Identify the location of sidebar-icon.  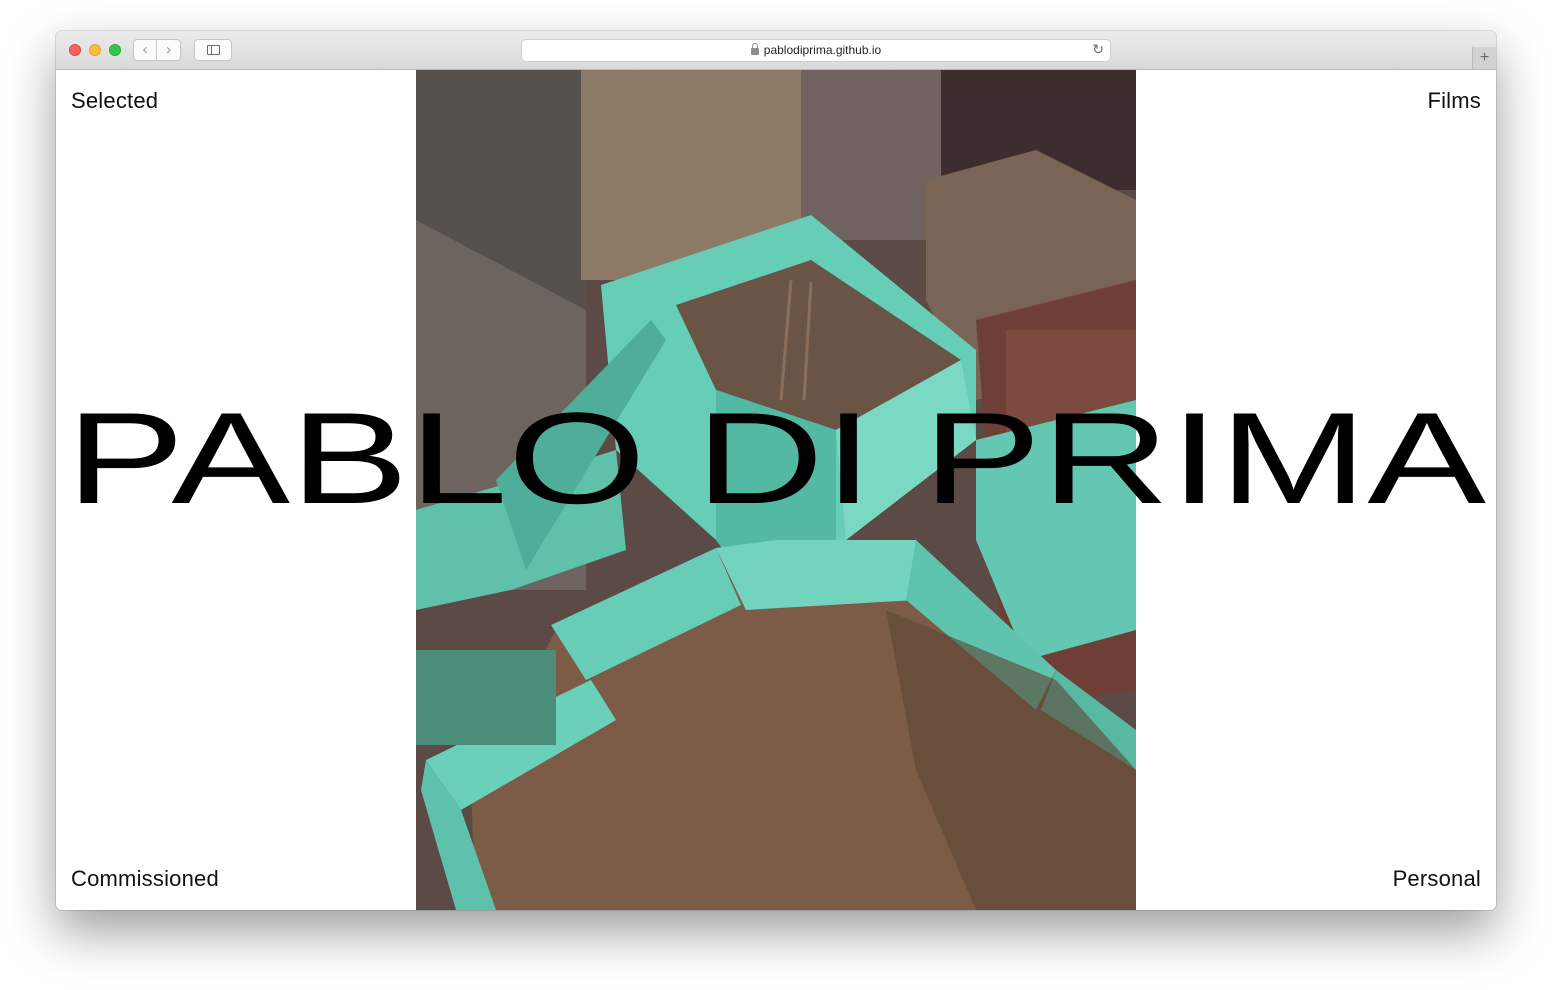
(213, 50).